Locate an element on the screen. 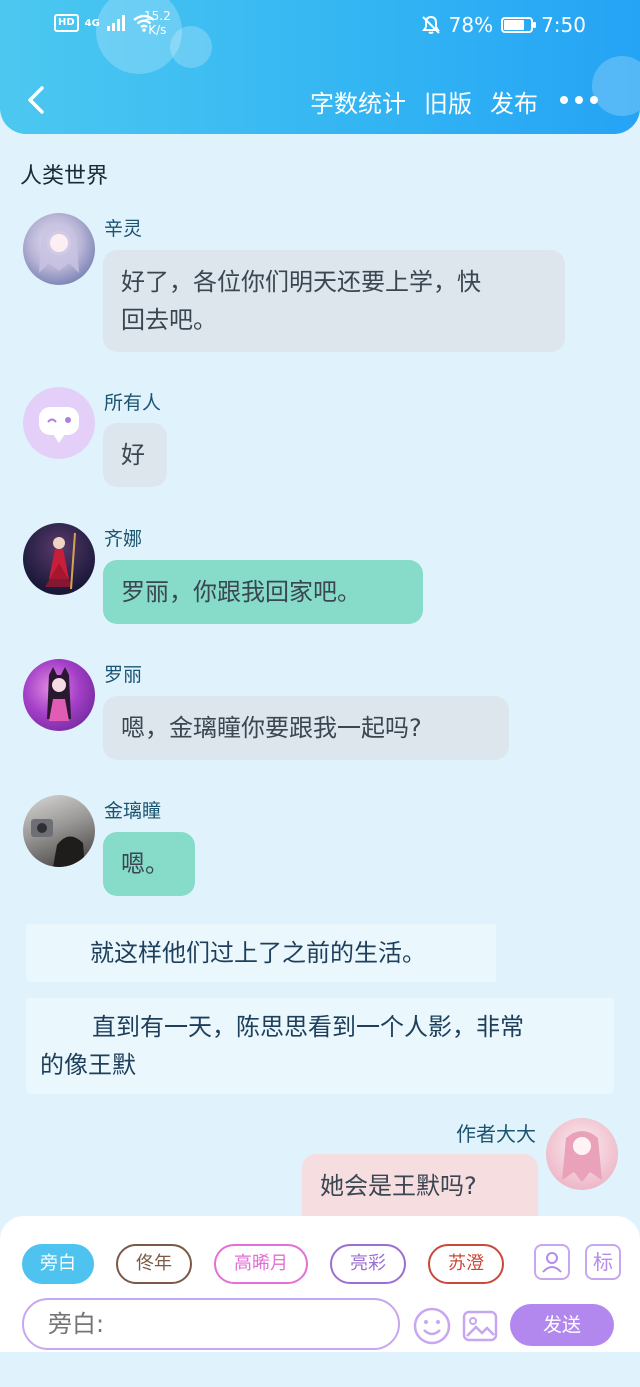 This screenshot has width=640, height=1387. chevron-left-icon is located at coordinates (36, 100).